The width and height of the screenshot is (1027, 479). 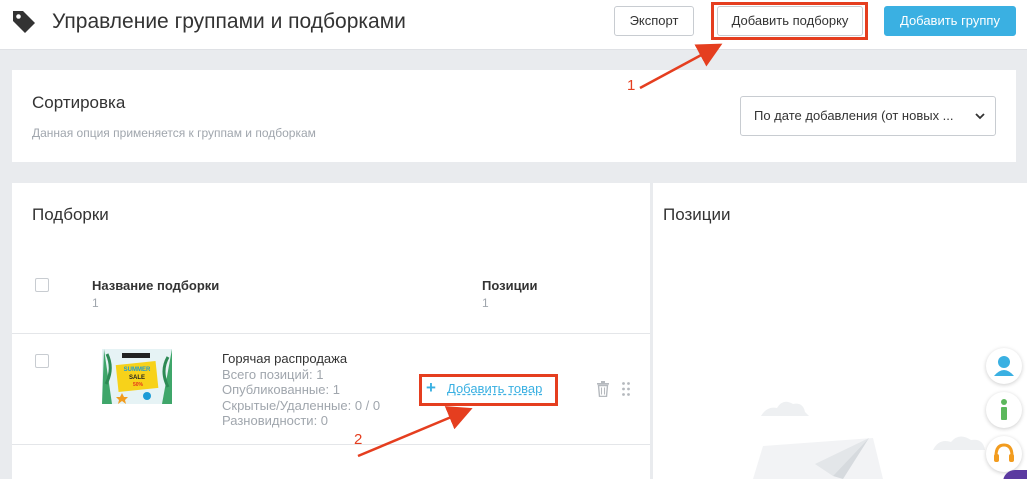 I want to click on column-header-positions: Позиции, so click(x=510, y=285).